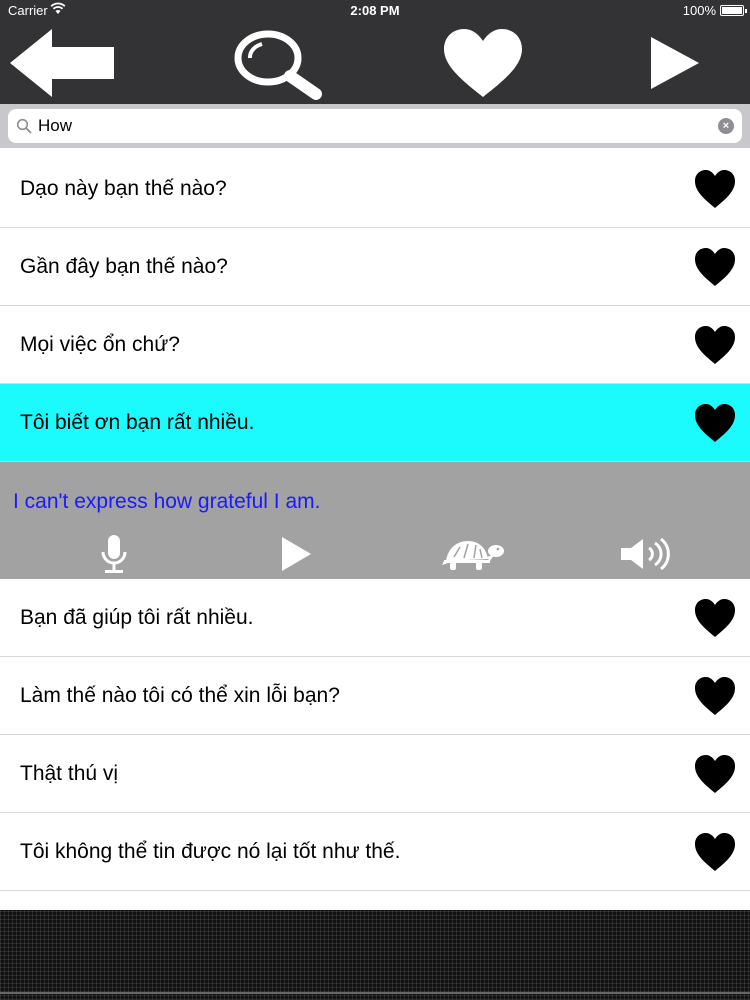 The width and height of the screenshot is (750, 1000). Describe the element at coordinates (375, 267) in the screenshot. I see `list-item: Gần đây bạn thế nào?` at that location.